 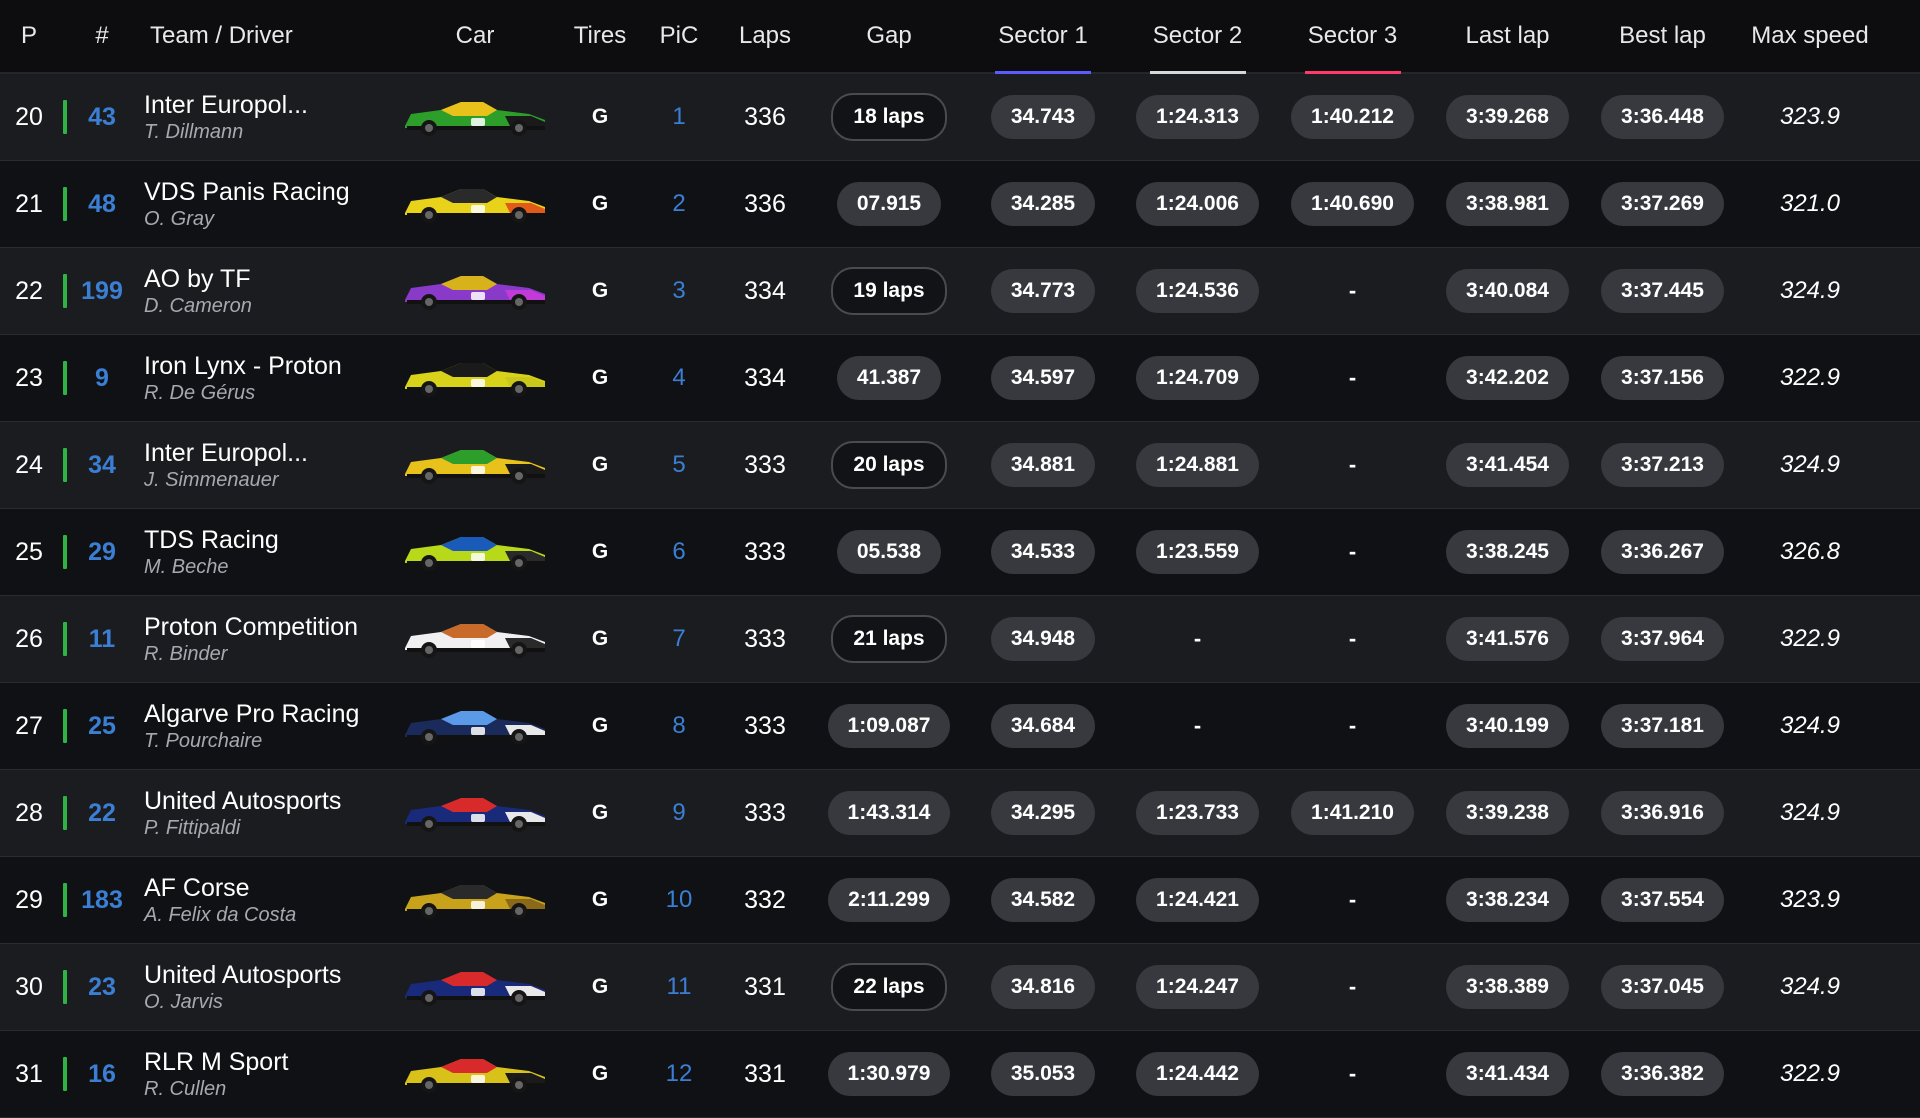 What do you see at coordinates (1197, 987) in the screenshot?
I see `sector-2-time: 1:24.247` at bounding box center [1197, 987].